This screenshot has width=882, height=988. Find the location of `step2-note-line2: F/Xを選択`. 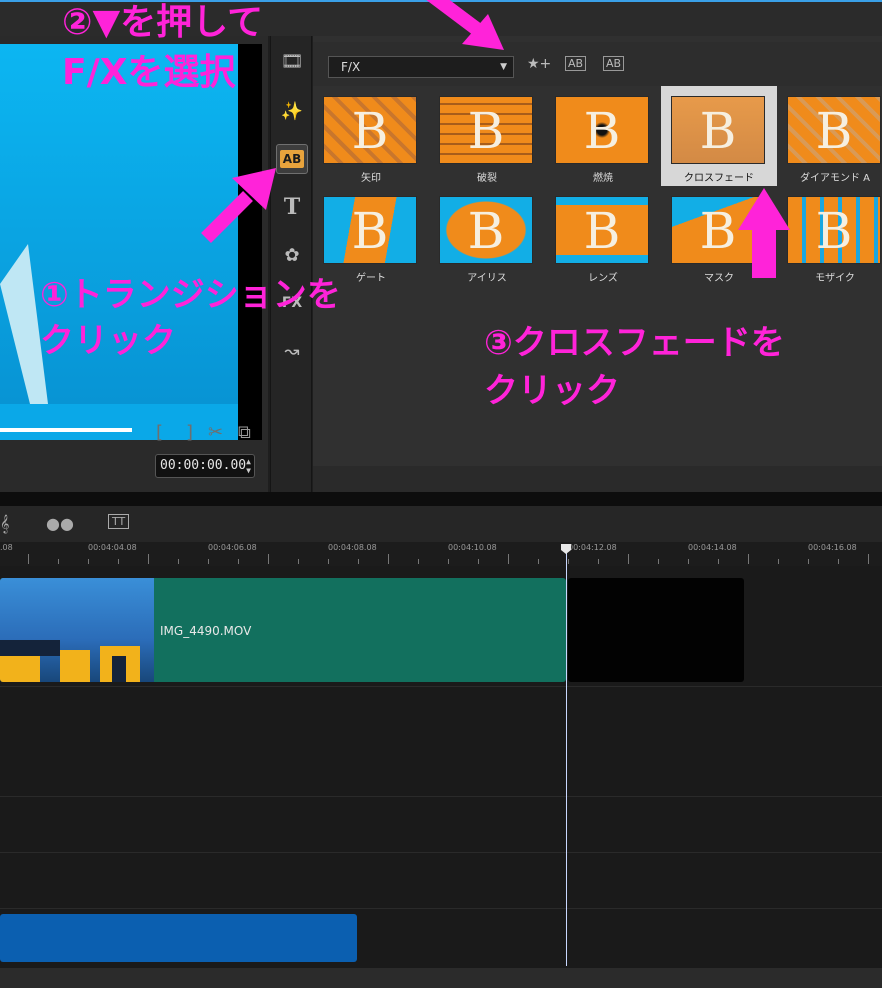

step2-note-line2: F/Xを選択 is located at coordinates (149, 72).